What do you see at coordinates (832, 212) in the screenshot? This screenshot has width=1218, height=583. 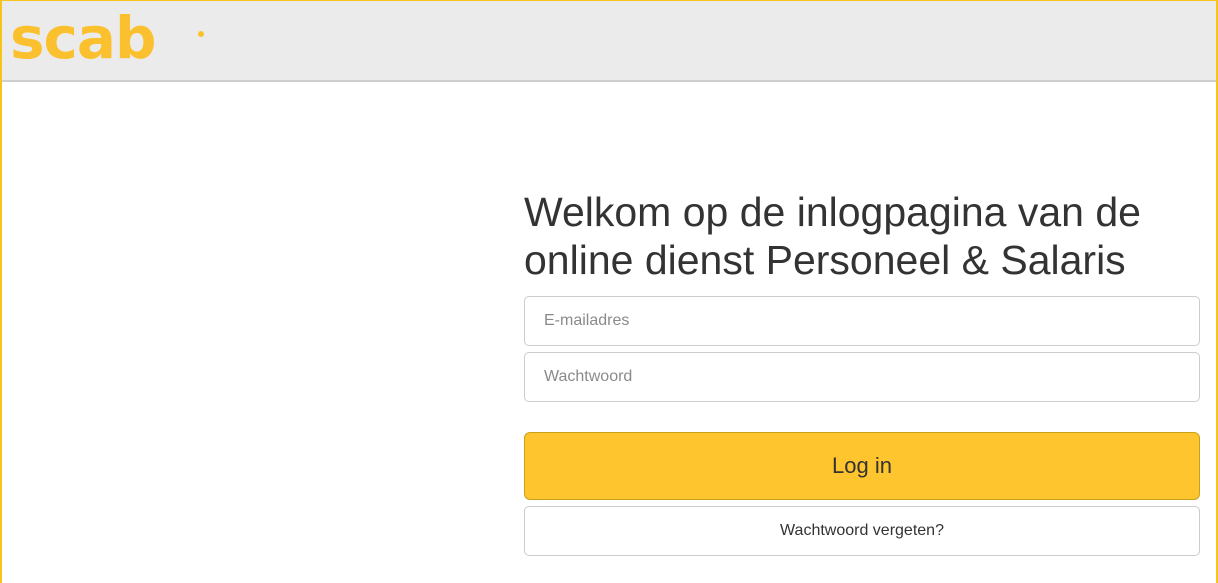 I see `title-line-1: Welkom op de inlogpagina van de` at bounding box center [832, 212].